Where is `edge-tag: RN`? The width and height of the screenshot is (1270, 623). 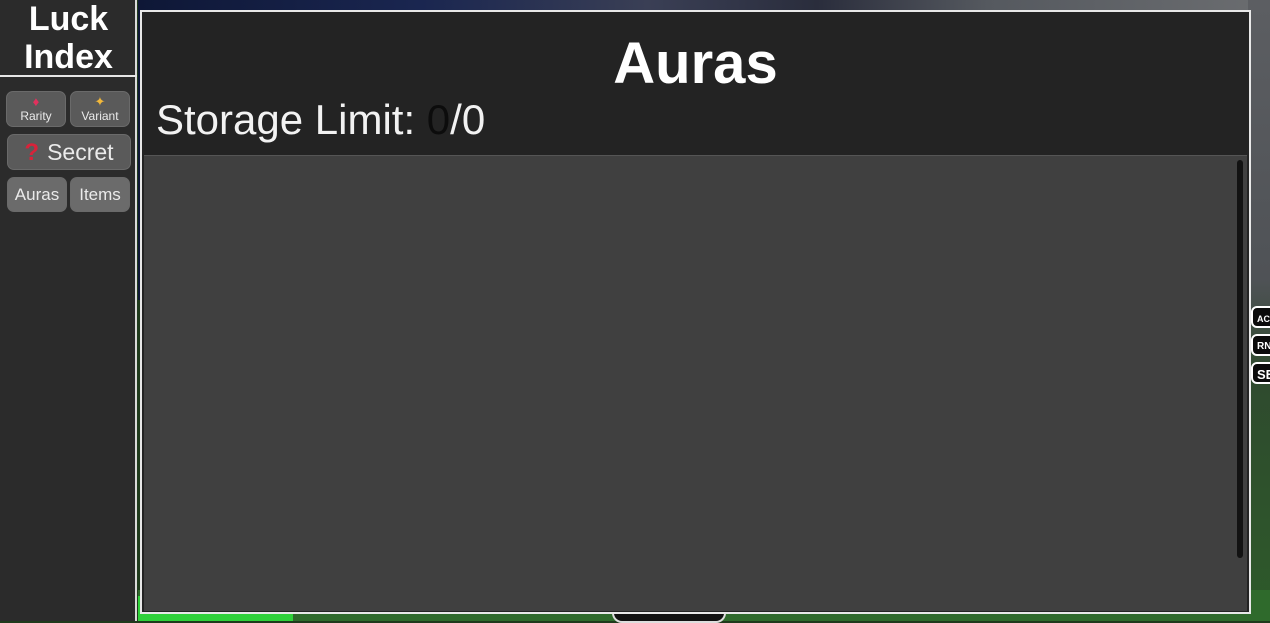
edge-tag: RN is located at coordinates (1260, 345).